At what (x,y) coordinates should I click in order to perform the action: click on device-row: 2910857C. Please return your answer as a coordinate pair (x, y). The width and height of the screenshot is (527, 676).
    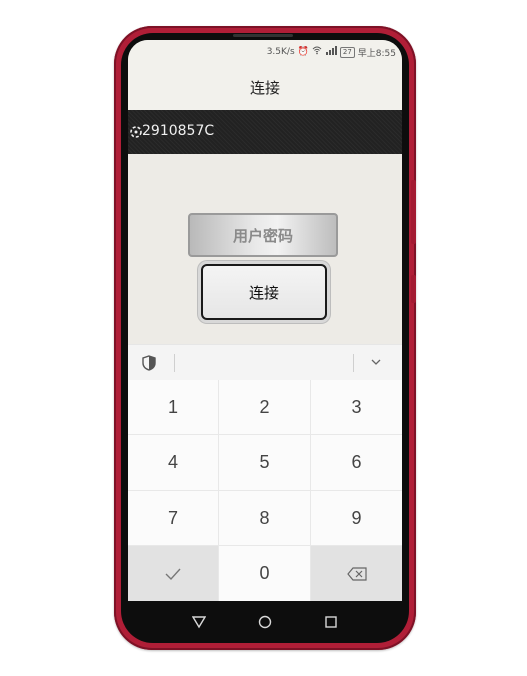
    Looking at the image, I should click on (265, 132).